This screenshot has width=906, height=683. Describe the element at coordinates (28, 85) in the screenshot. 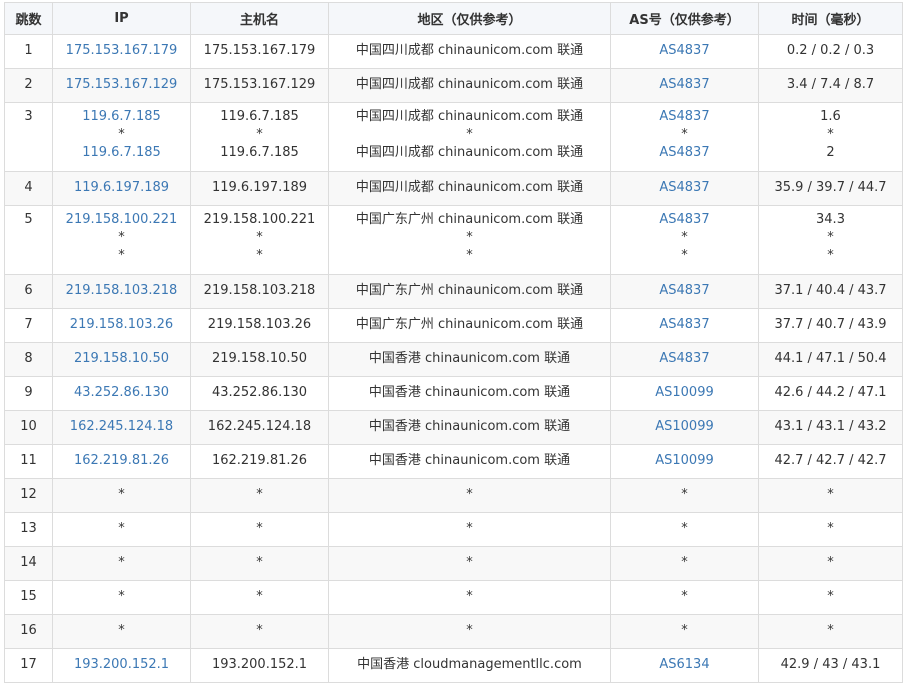

I see `hop-cell: 2` at that location.